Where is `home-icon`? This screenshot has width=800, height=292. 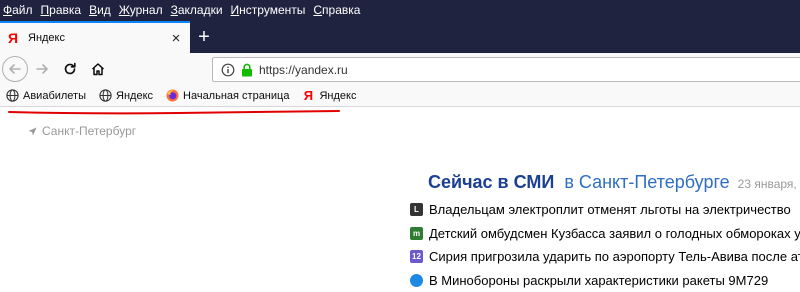
home-icon is located at coordinates (98, 69).